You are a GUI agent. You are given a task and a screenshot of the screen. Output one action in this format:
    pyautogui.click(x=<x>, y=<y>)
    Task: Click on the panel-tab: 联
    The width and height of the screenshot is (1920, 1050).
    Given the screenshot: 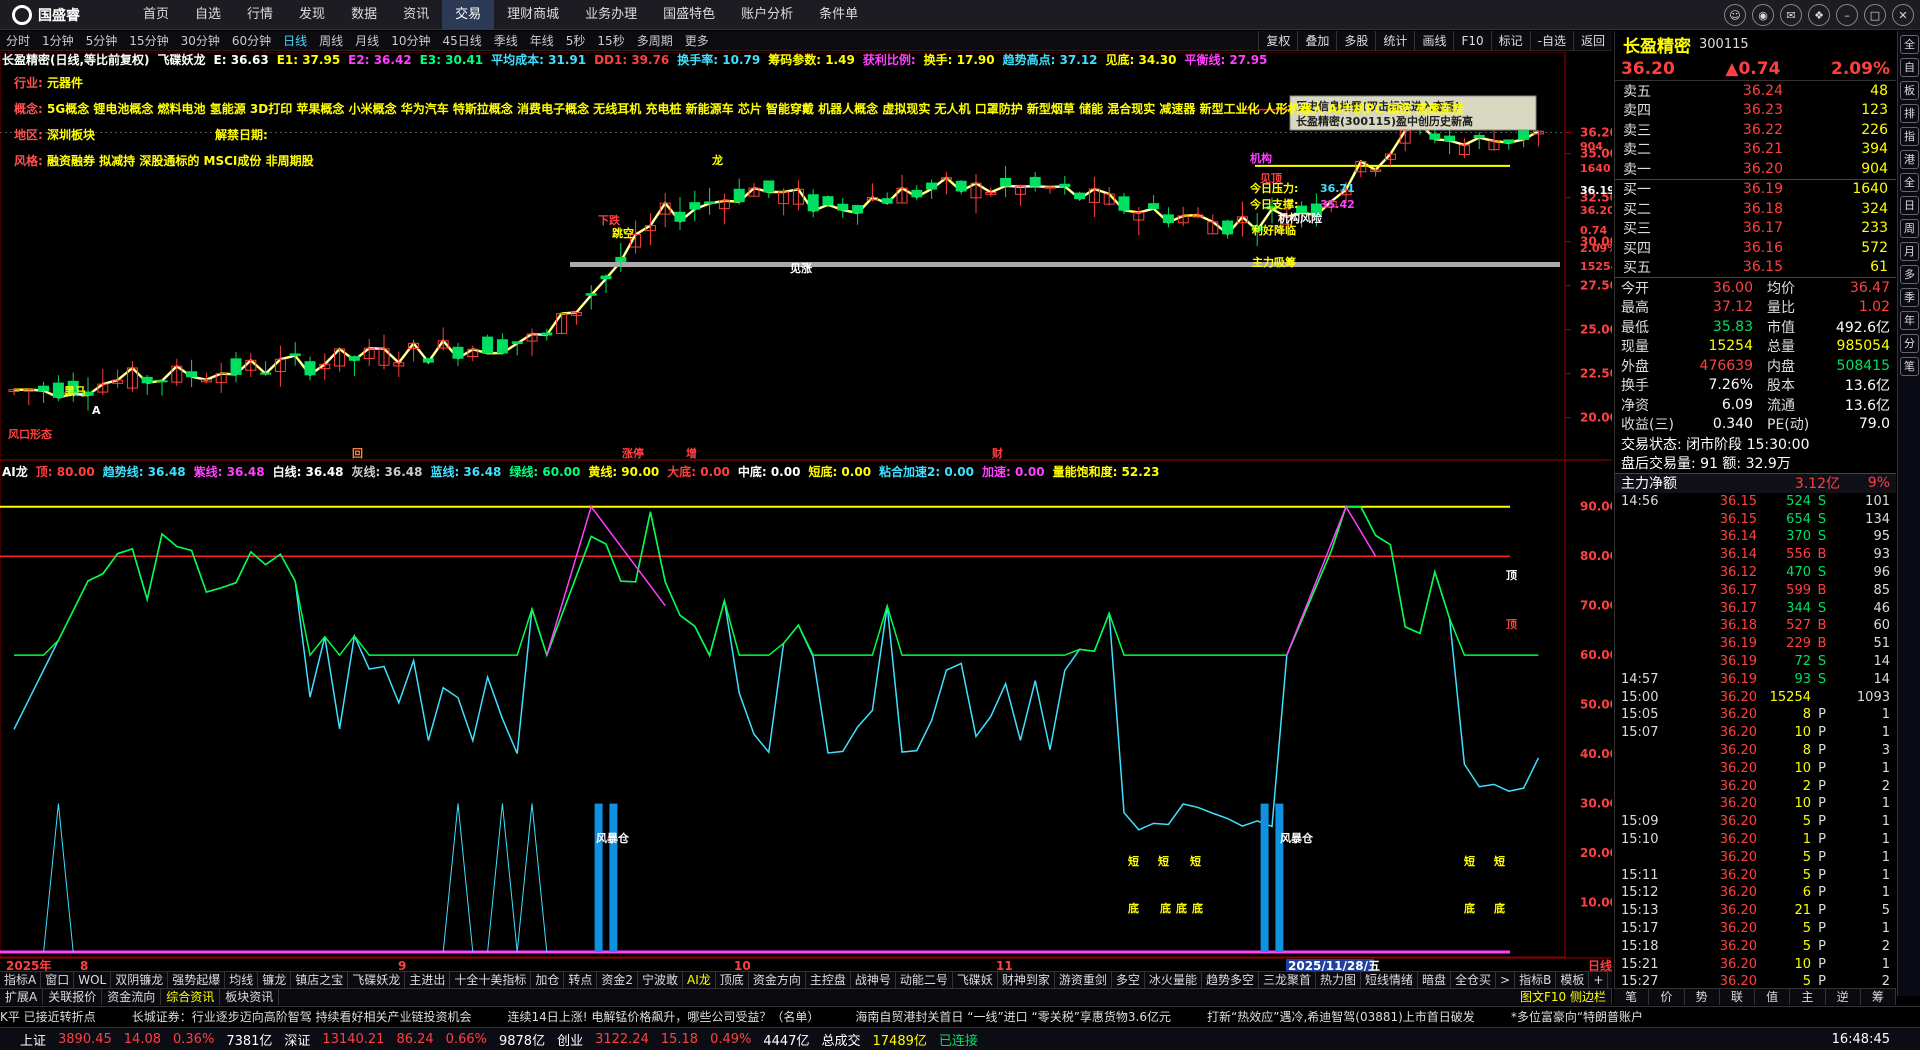 What is the action you would take?
    pyautogui.click(x=1737, y=997)
    